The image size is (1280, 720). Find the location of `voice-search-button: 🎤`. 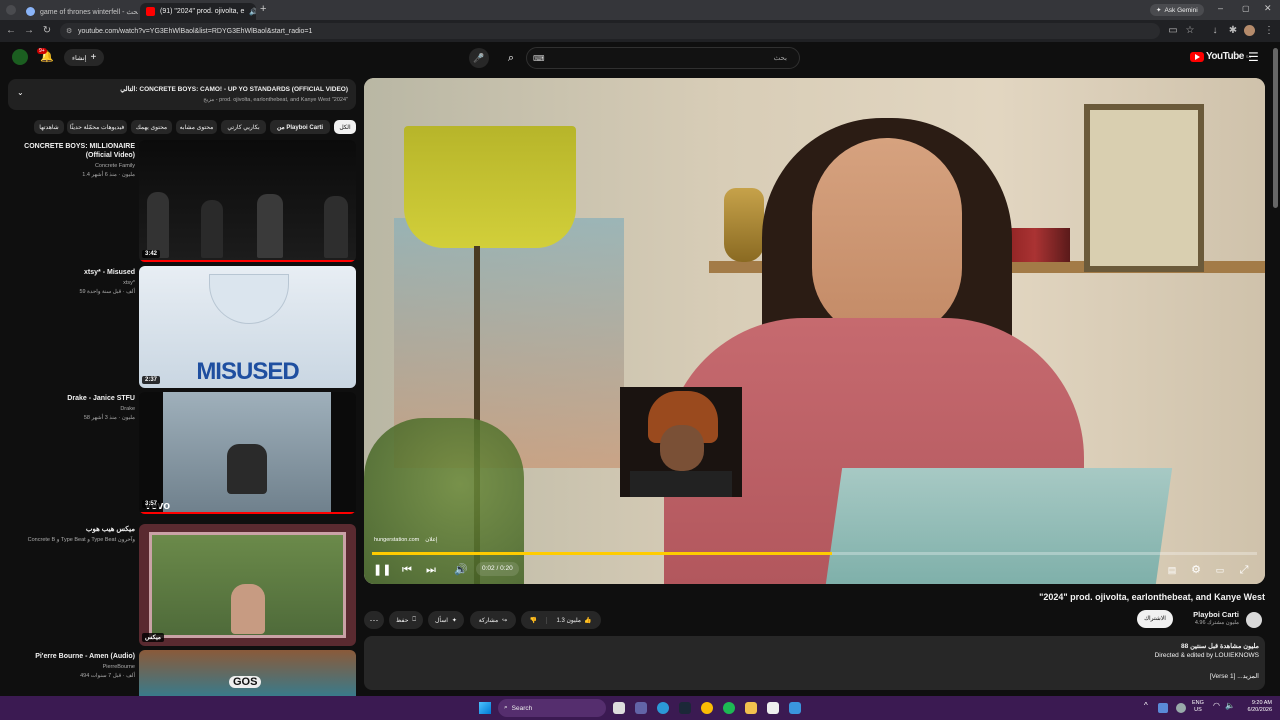

voice-search-button: 🎤 is located at coordinates (479, 58).